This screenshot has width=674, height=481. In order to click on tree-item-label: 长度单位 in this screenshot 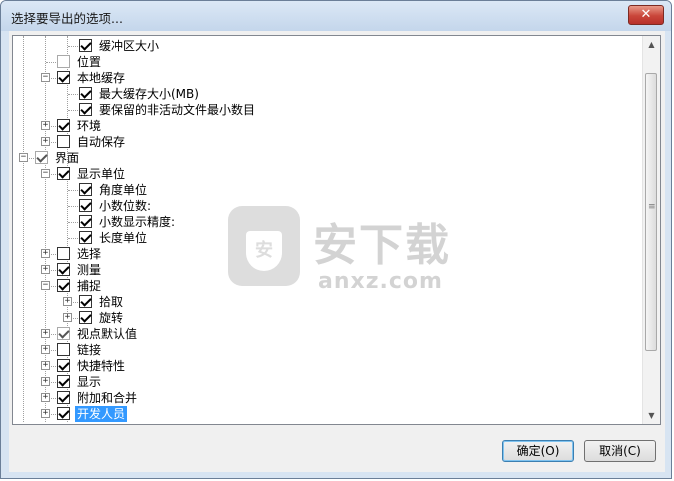, I will do `click(123, 238)`.